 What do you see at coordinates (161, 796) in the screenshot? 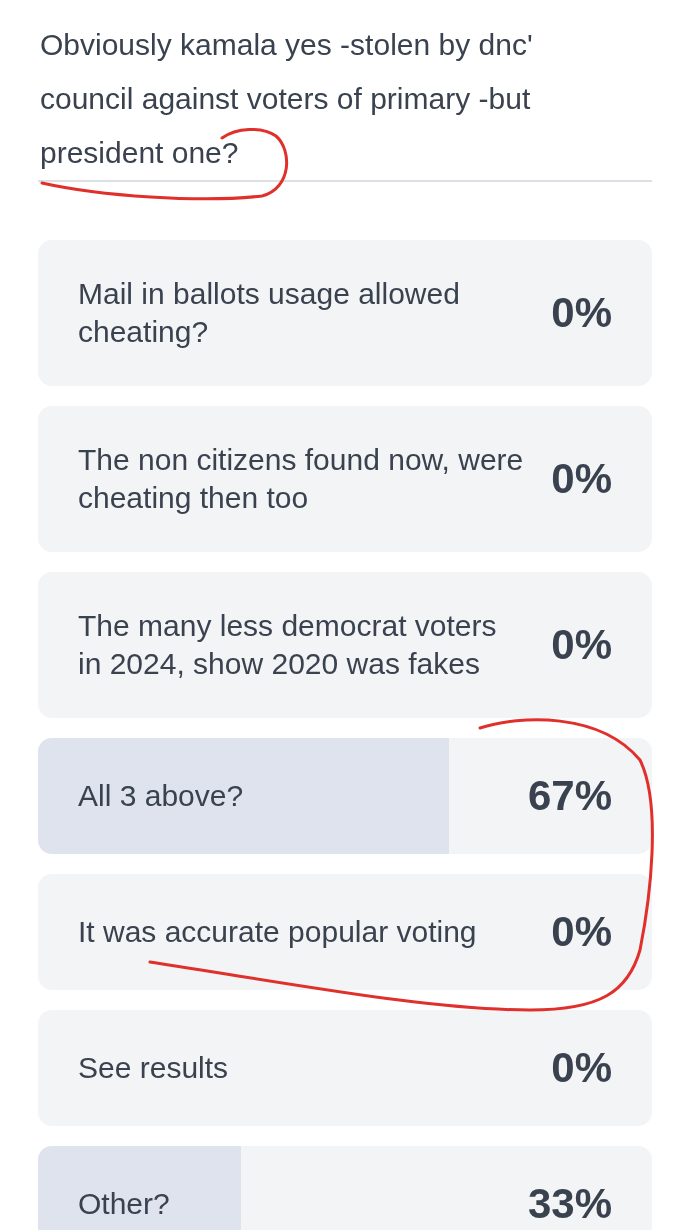
I see `option-label: All 3 above?` at bounding box center [161, 796].